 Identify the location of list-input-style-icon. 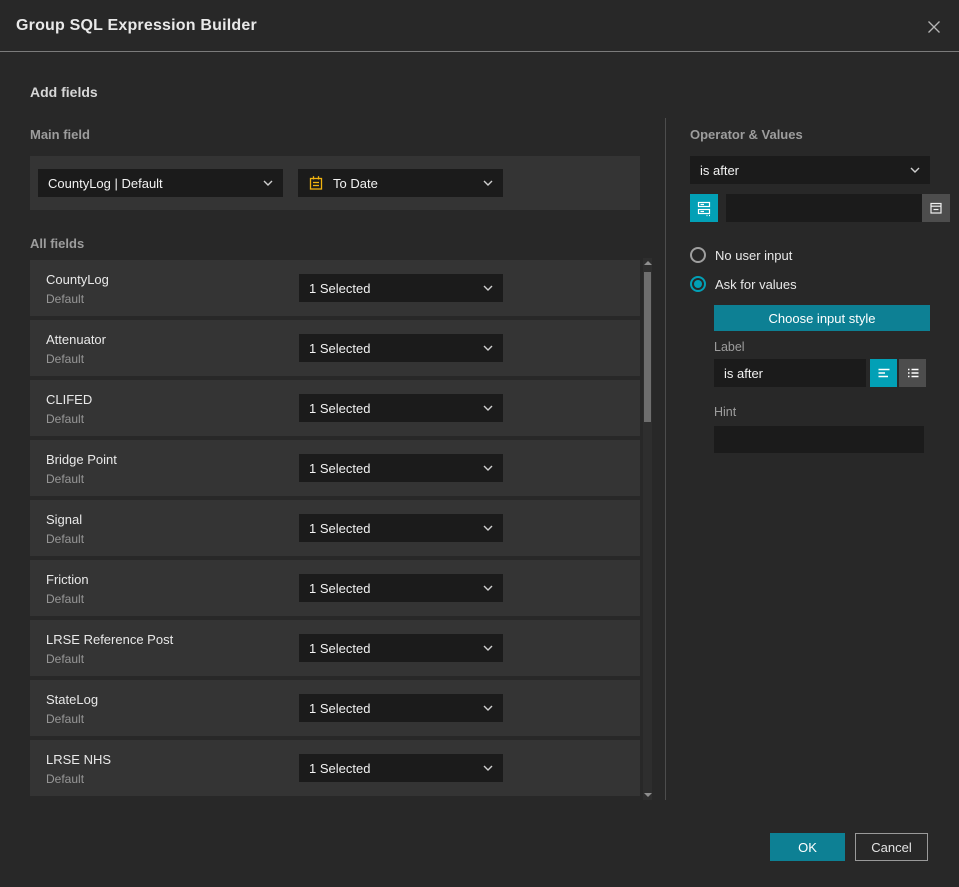
(913, 373).